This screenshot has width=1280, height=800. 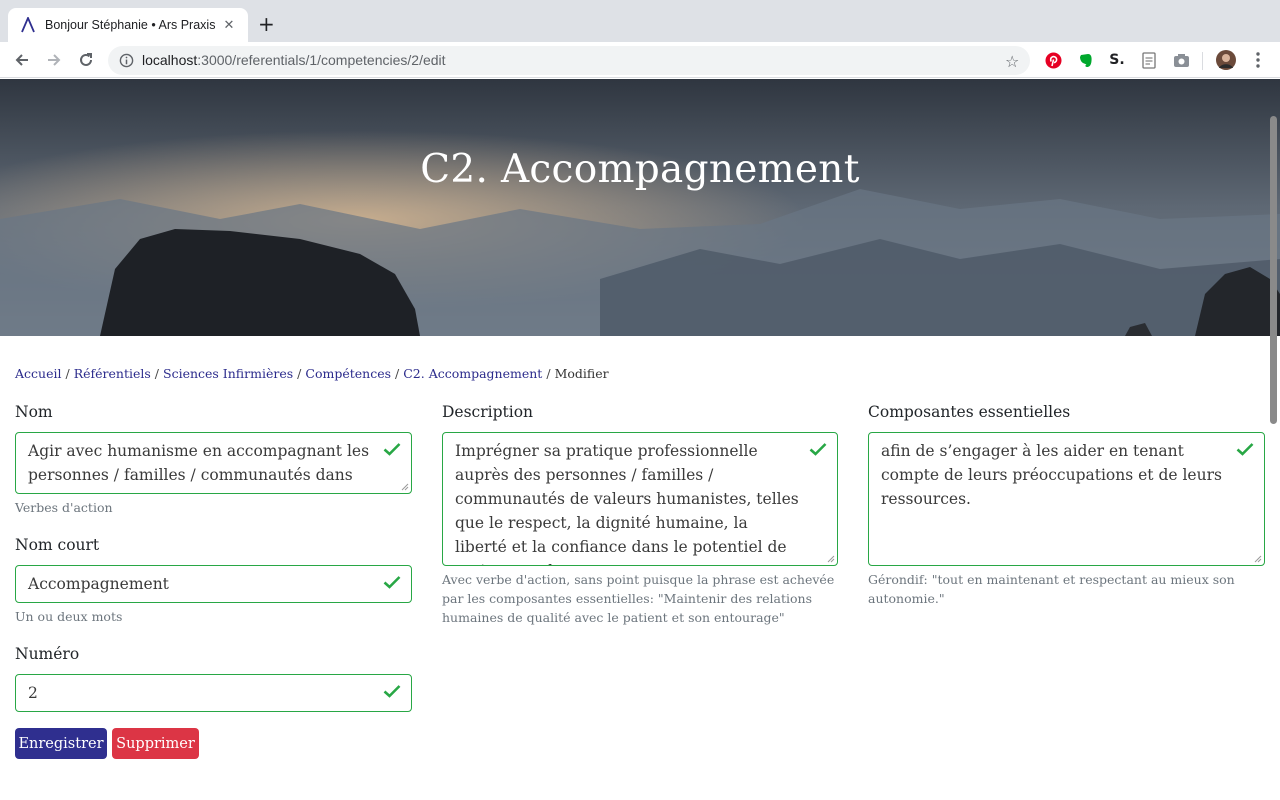 I want to click on numero-value: 2, so click(x=33, y=693).